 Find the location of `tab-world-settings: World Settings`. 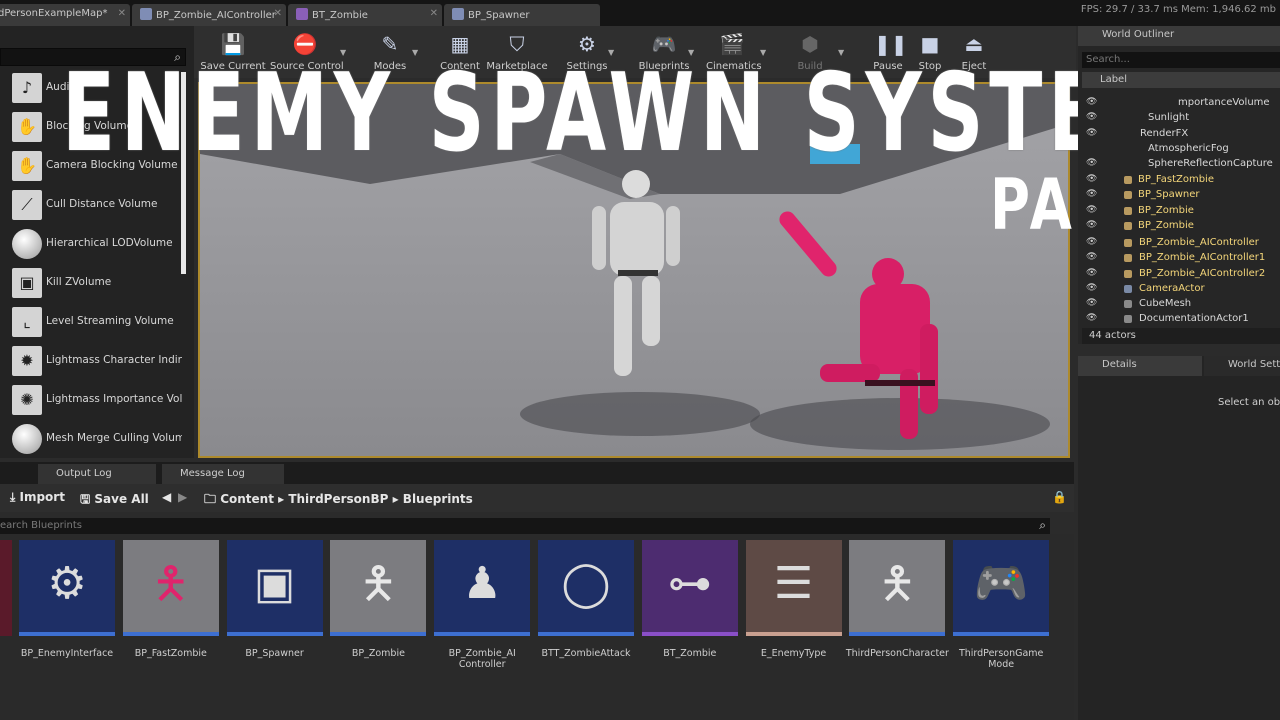

tab-world-settings: World Settings is located at coordinates (1242, 366).